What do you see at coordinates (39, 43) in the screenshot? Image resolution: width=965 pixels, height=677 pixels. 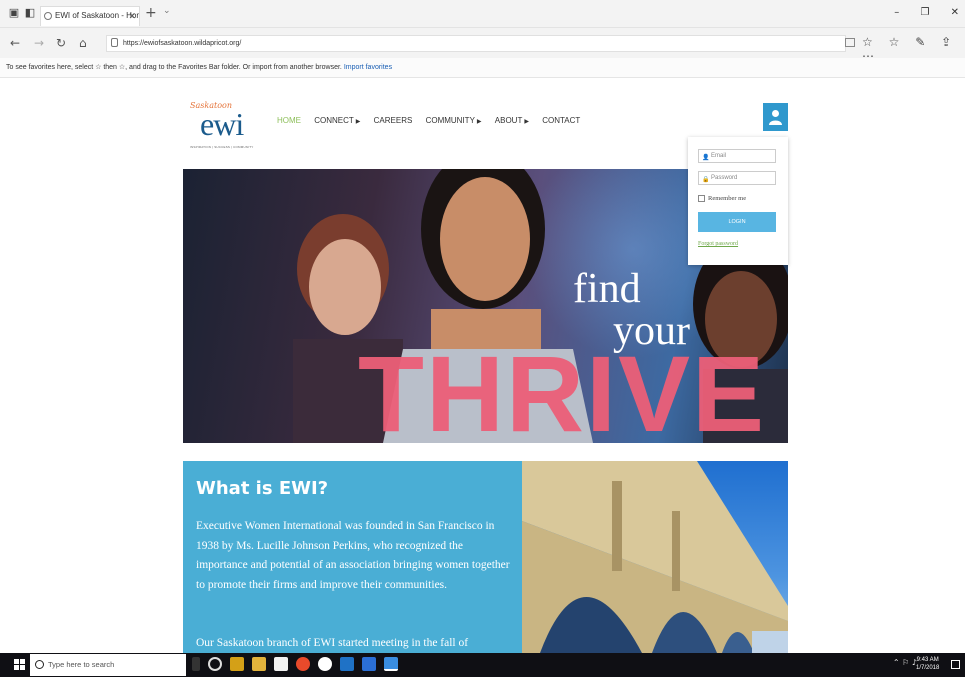 I see `forward-icon: →` at bounding box center [39, 43].